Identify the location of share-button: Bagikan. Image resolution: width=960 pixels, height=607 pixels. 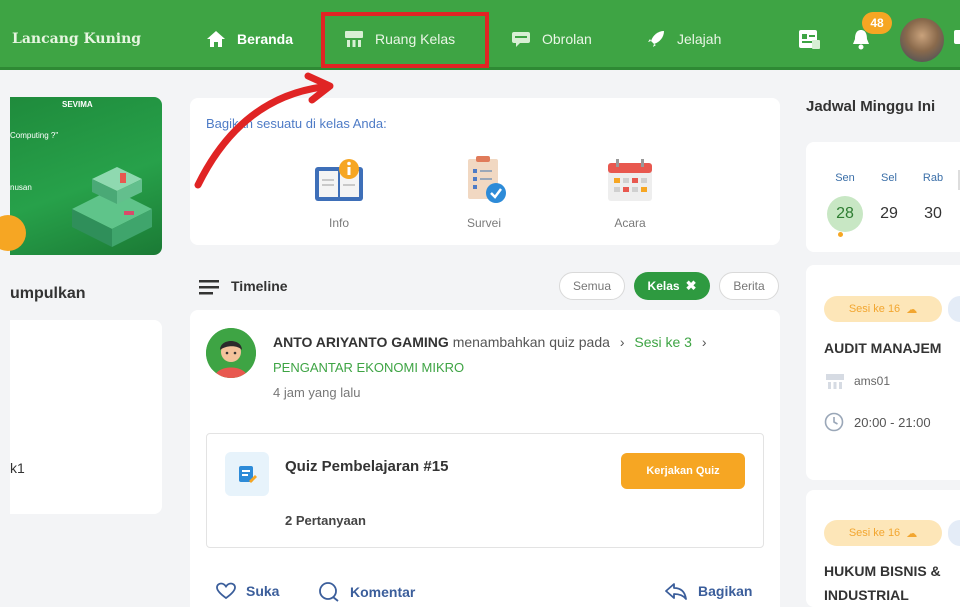
(708, 591).